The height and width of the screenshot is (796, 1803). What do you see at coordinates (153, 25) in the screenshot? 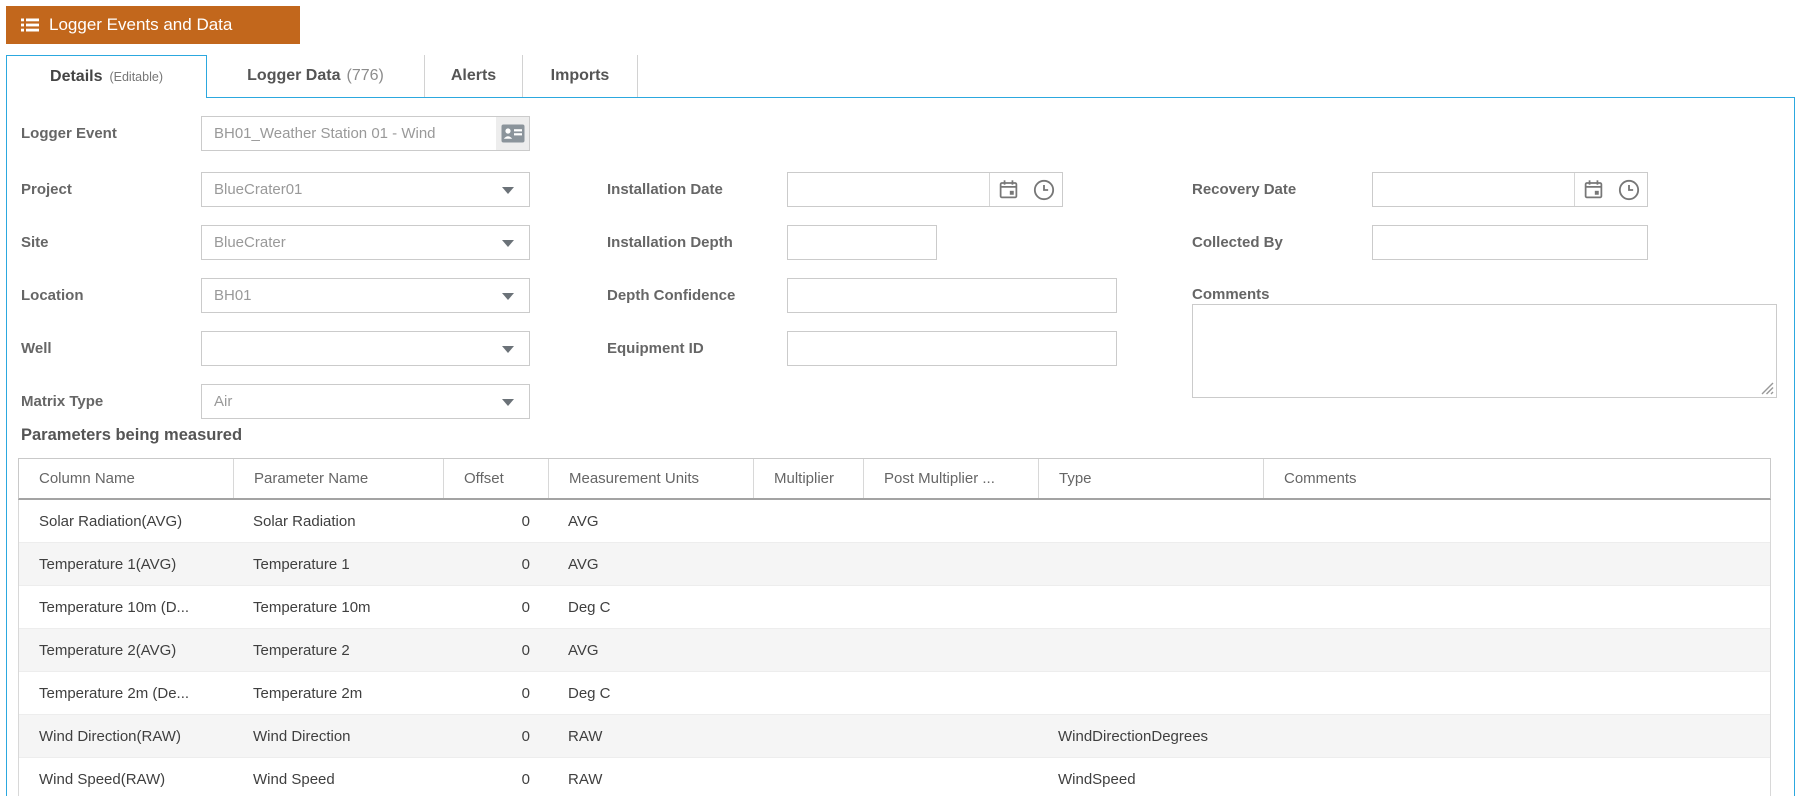
I see `logger-events-header-button: Logger Events and Data` at bounding box center [153, 25].